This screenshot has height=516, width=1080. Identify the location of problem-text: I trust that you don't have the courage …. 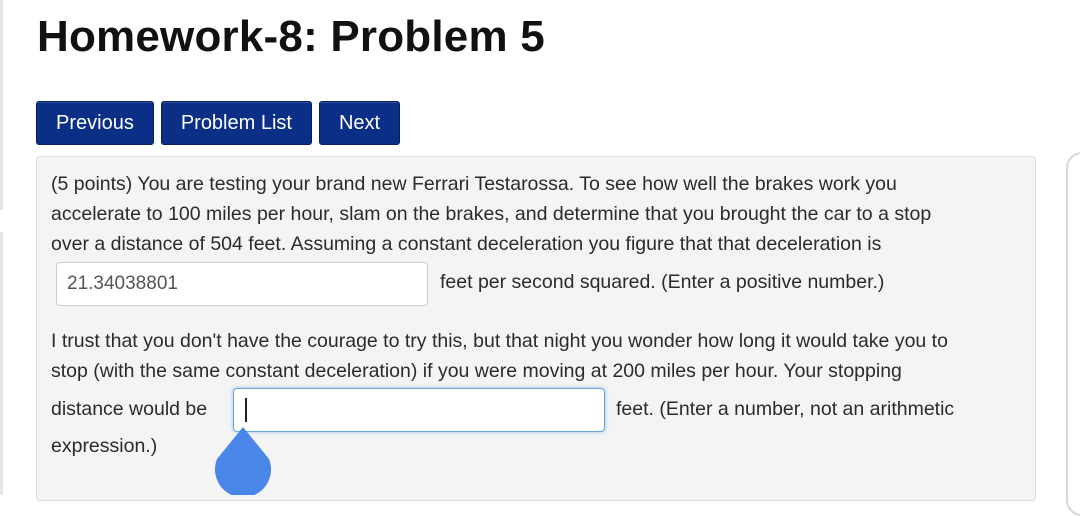
(499, 341).